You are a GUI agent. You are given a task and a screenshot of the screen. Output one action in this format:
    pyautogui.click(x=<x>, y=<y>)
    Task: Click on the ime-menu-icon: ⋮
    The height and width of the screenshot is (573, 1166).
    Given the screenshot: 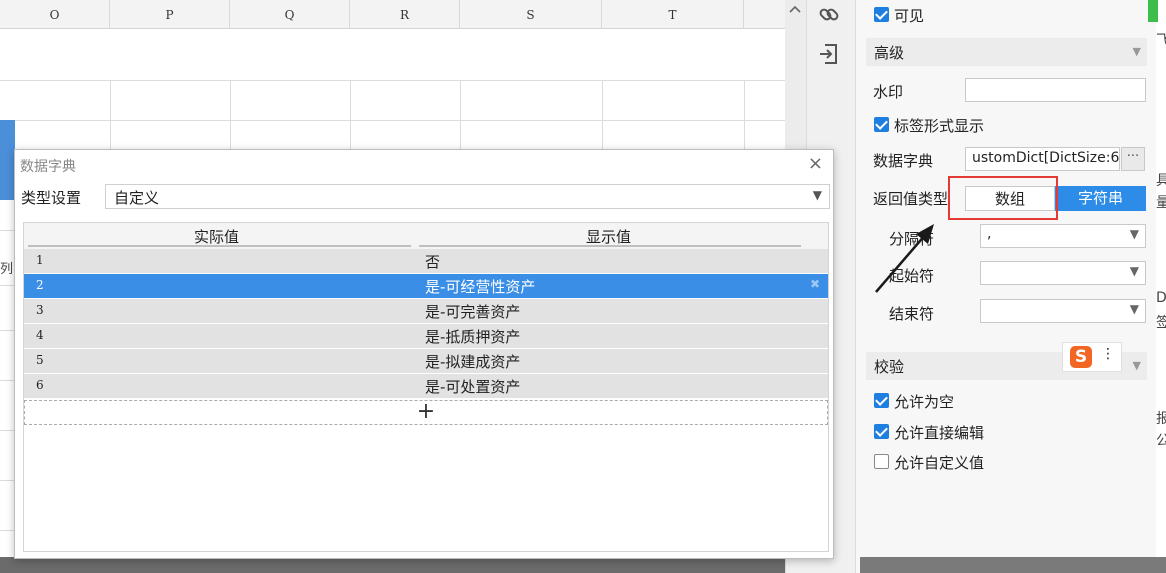 What is the action you would take?
    pyautogui.click(x=1108, y=354)
    